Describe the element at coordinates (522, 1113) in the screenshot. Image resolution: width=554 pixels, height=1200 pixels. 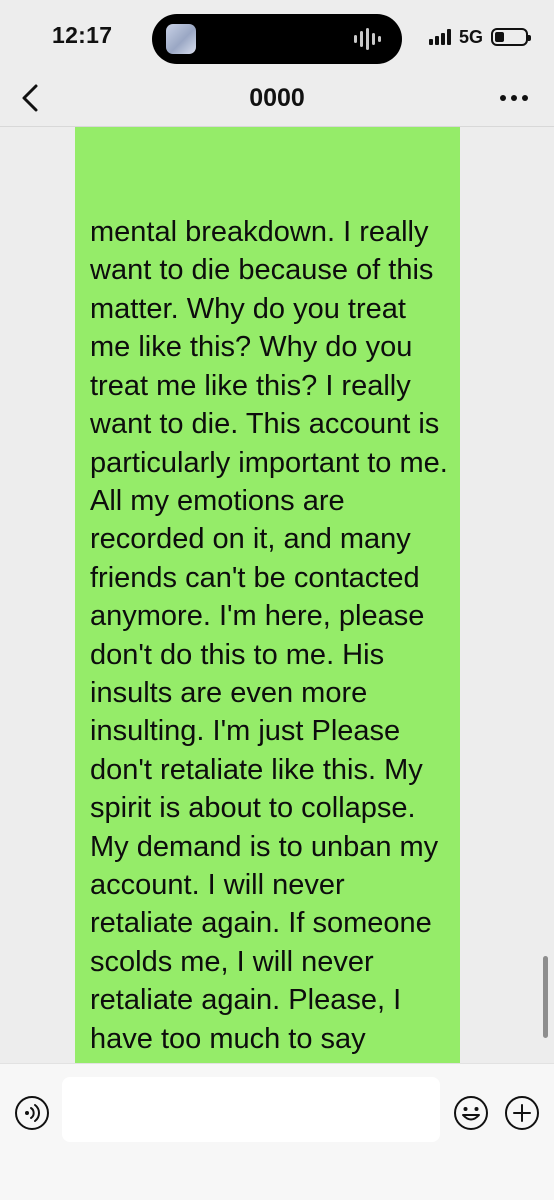
I see `plus-icon` at that location.